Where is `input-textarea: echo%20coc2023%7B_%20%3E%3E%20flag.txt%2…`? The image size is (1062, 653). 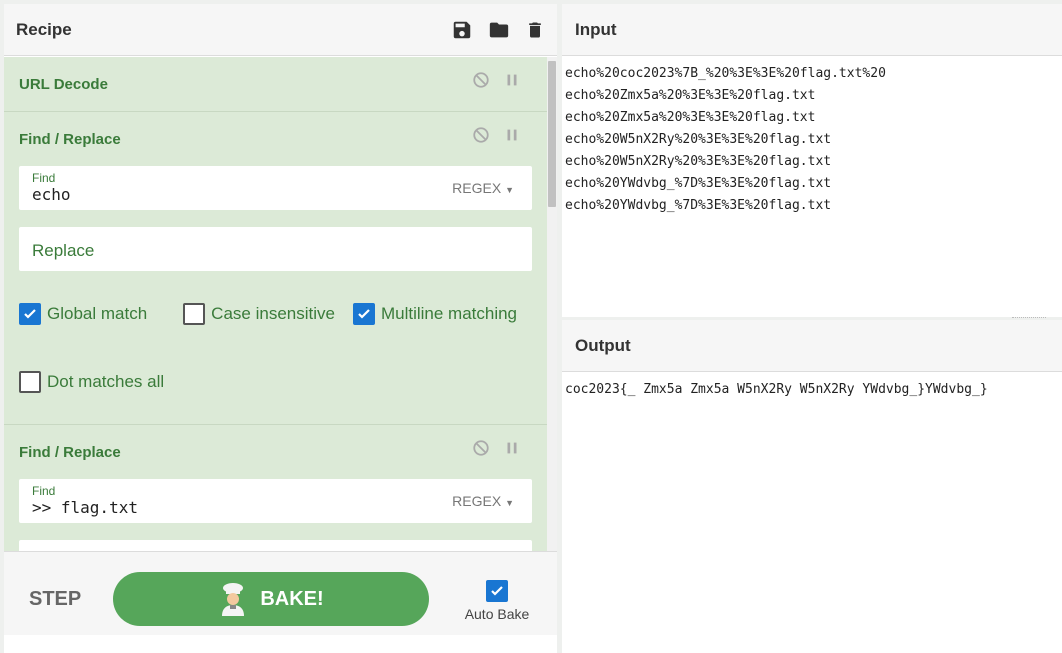 input-textarea: echo%20coc2023%7B_%20%3E%3E%20flag.txt%2… is located at coordinates (812, 140).